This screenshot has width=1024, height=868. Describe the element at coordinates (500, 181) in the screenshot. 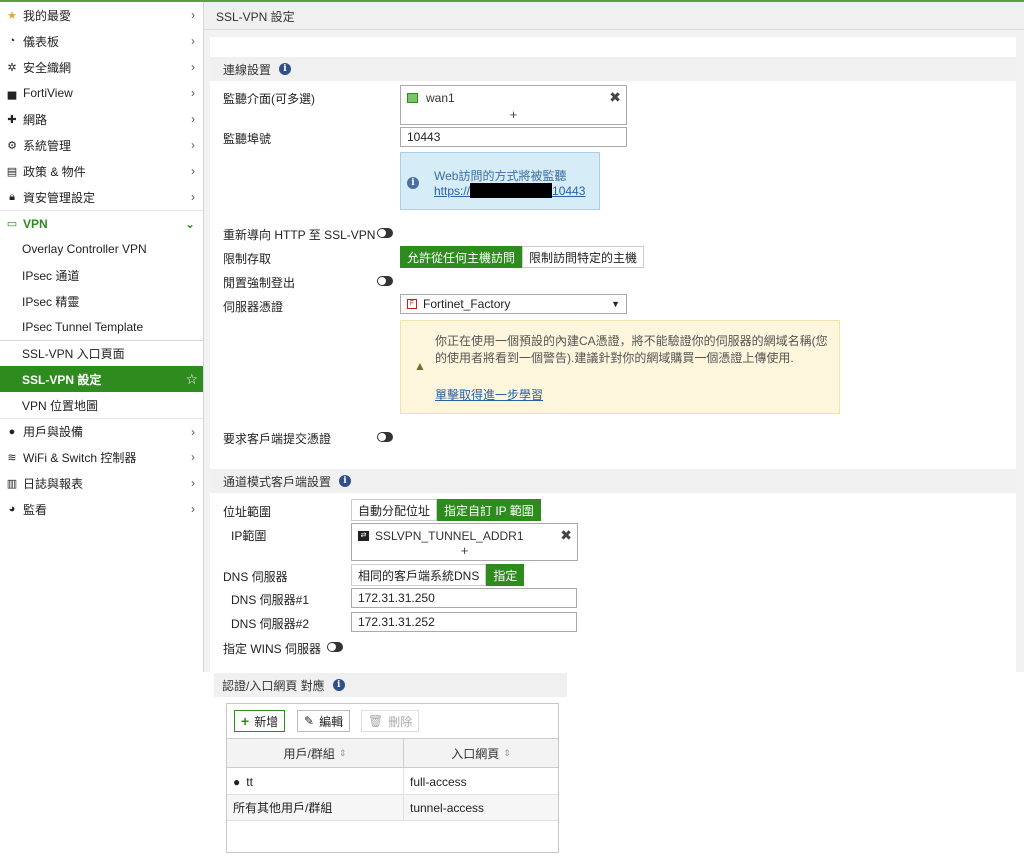

I see `web-access-info-box: i Web訪問的方式將被監聽 https://10443` at that location.